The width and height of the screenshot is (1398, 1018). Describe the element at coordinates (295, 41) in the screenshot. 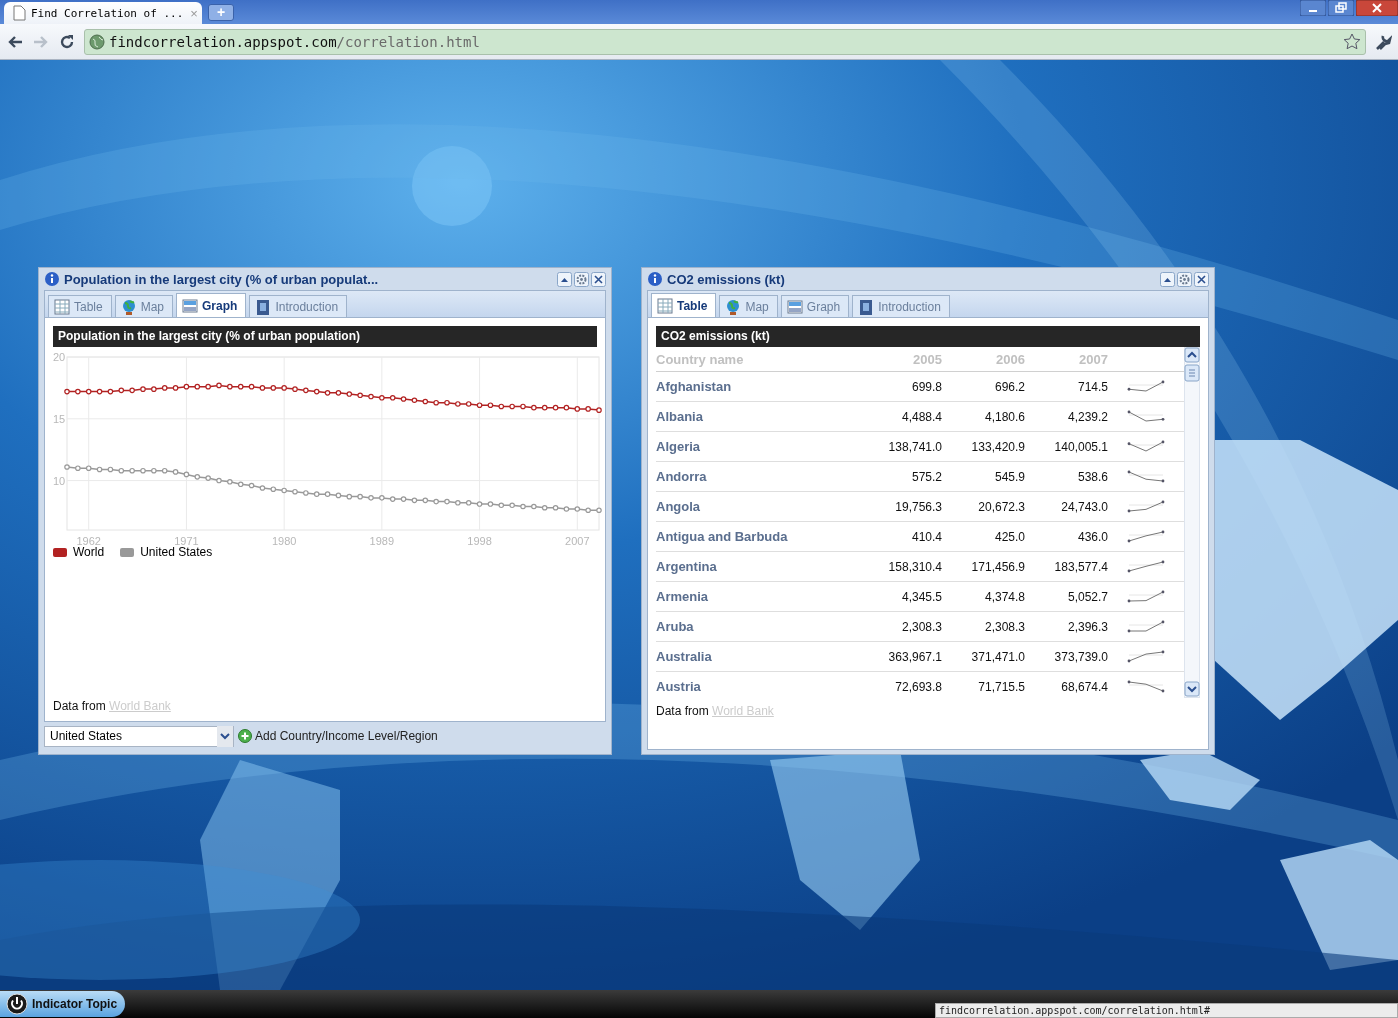

I see `url-text: findcorrelation.appspot.com/correlation.html` at that location.